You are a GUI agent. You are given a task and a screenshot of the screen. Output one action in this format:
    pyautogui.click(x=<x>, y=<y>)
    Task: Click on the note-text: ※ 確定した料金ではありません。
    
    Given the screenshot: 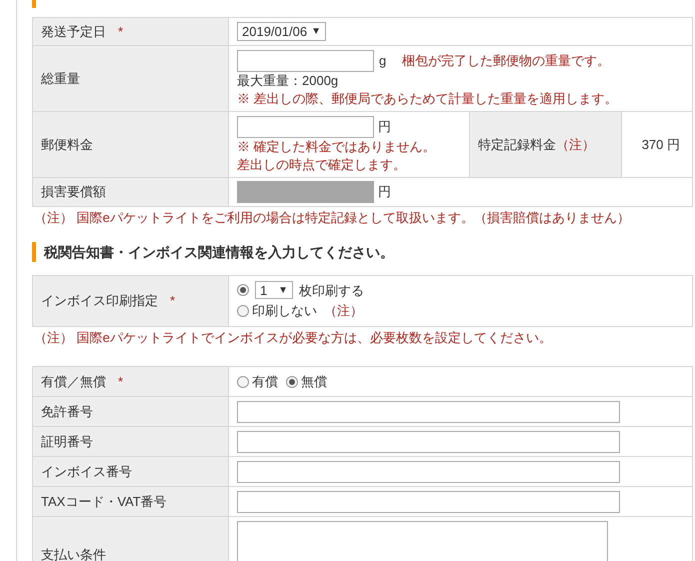 What is the action you would take?
    pyautogui.click(x=337, y=147)
    